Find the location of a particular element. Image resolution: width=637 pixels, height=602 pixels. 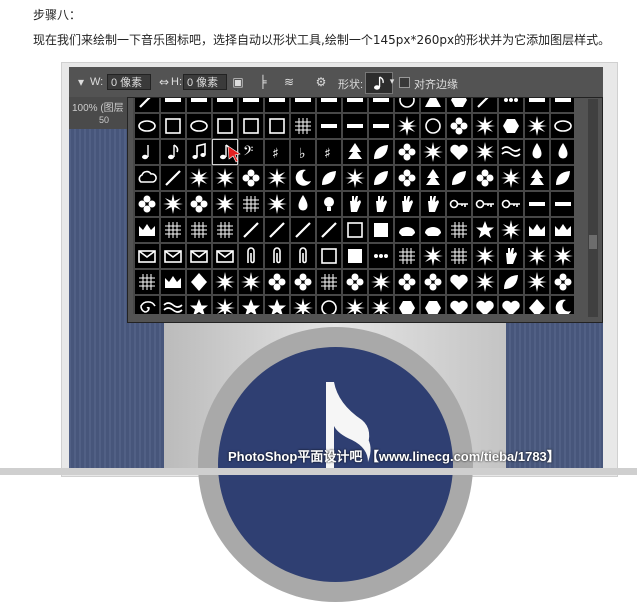

chevron-down-icon: ▾ is located at coordinates (392, 82).